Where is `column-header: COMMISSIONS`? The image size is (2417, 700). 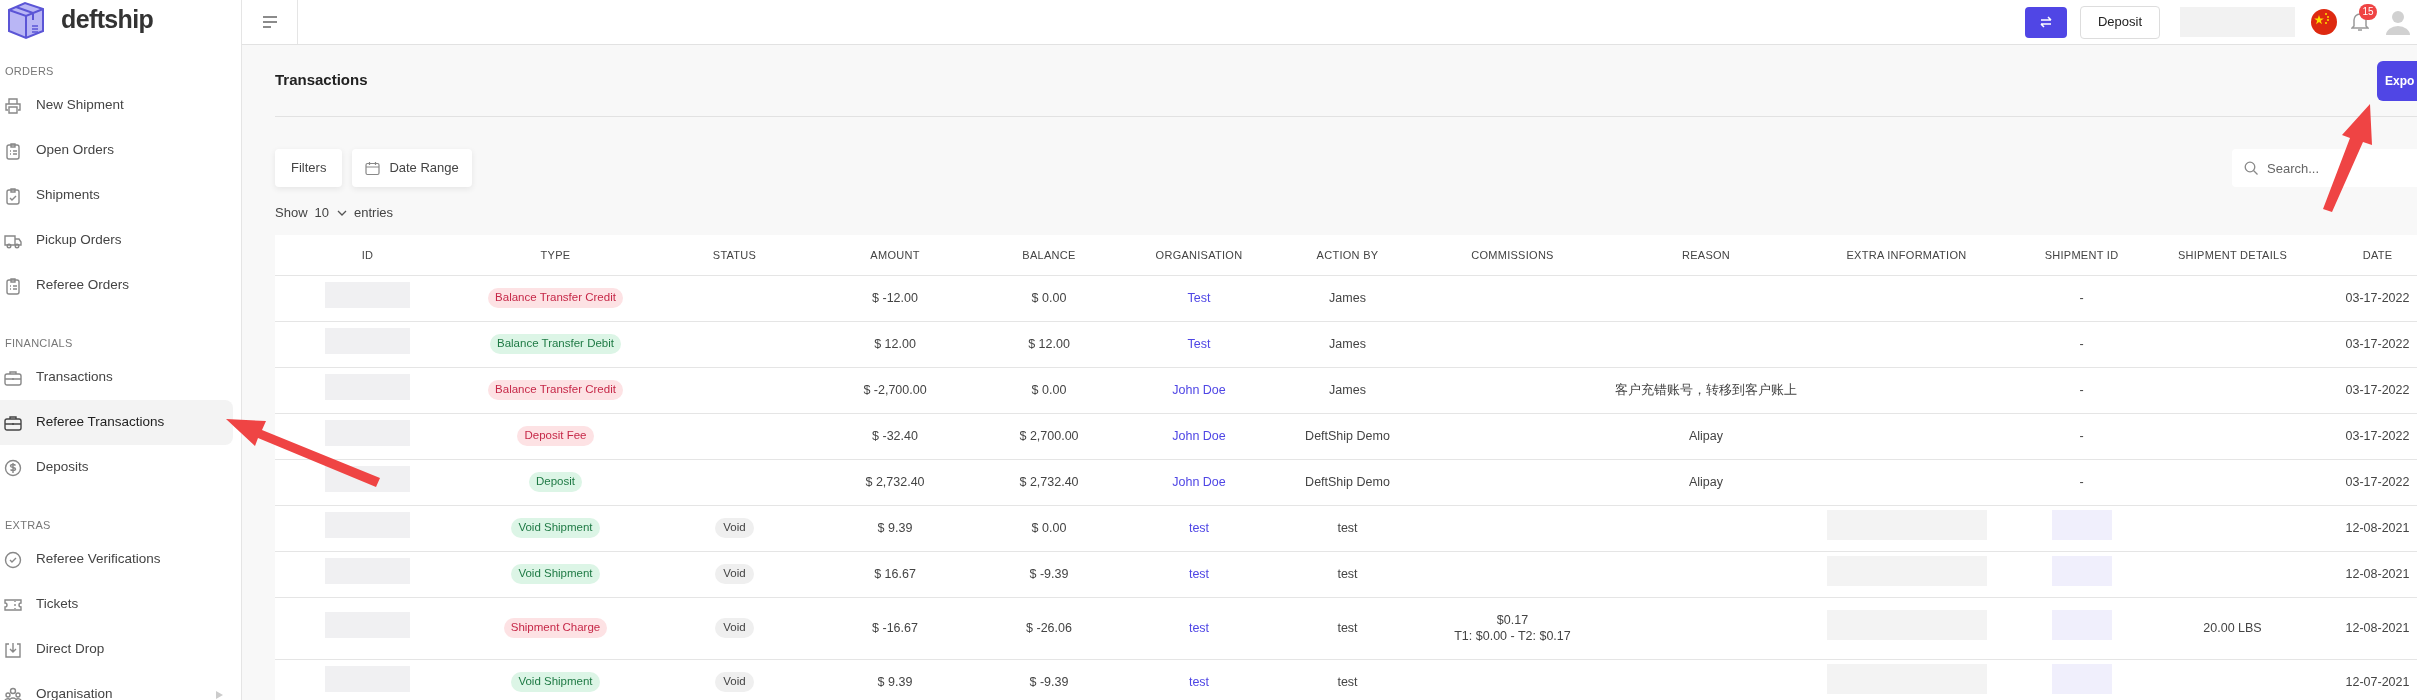 column-header: COMMISSIONS is located at coordinates (1512, 254).